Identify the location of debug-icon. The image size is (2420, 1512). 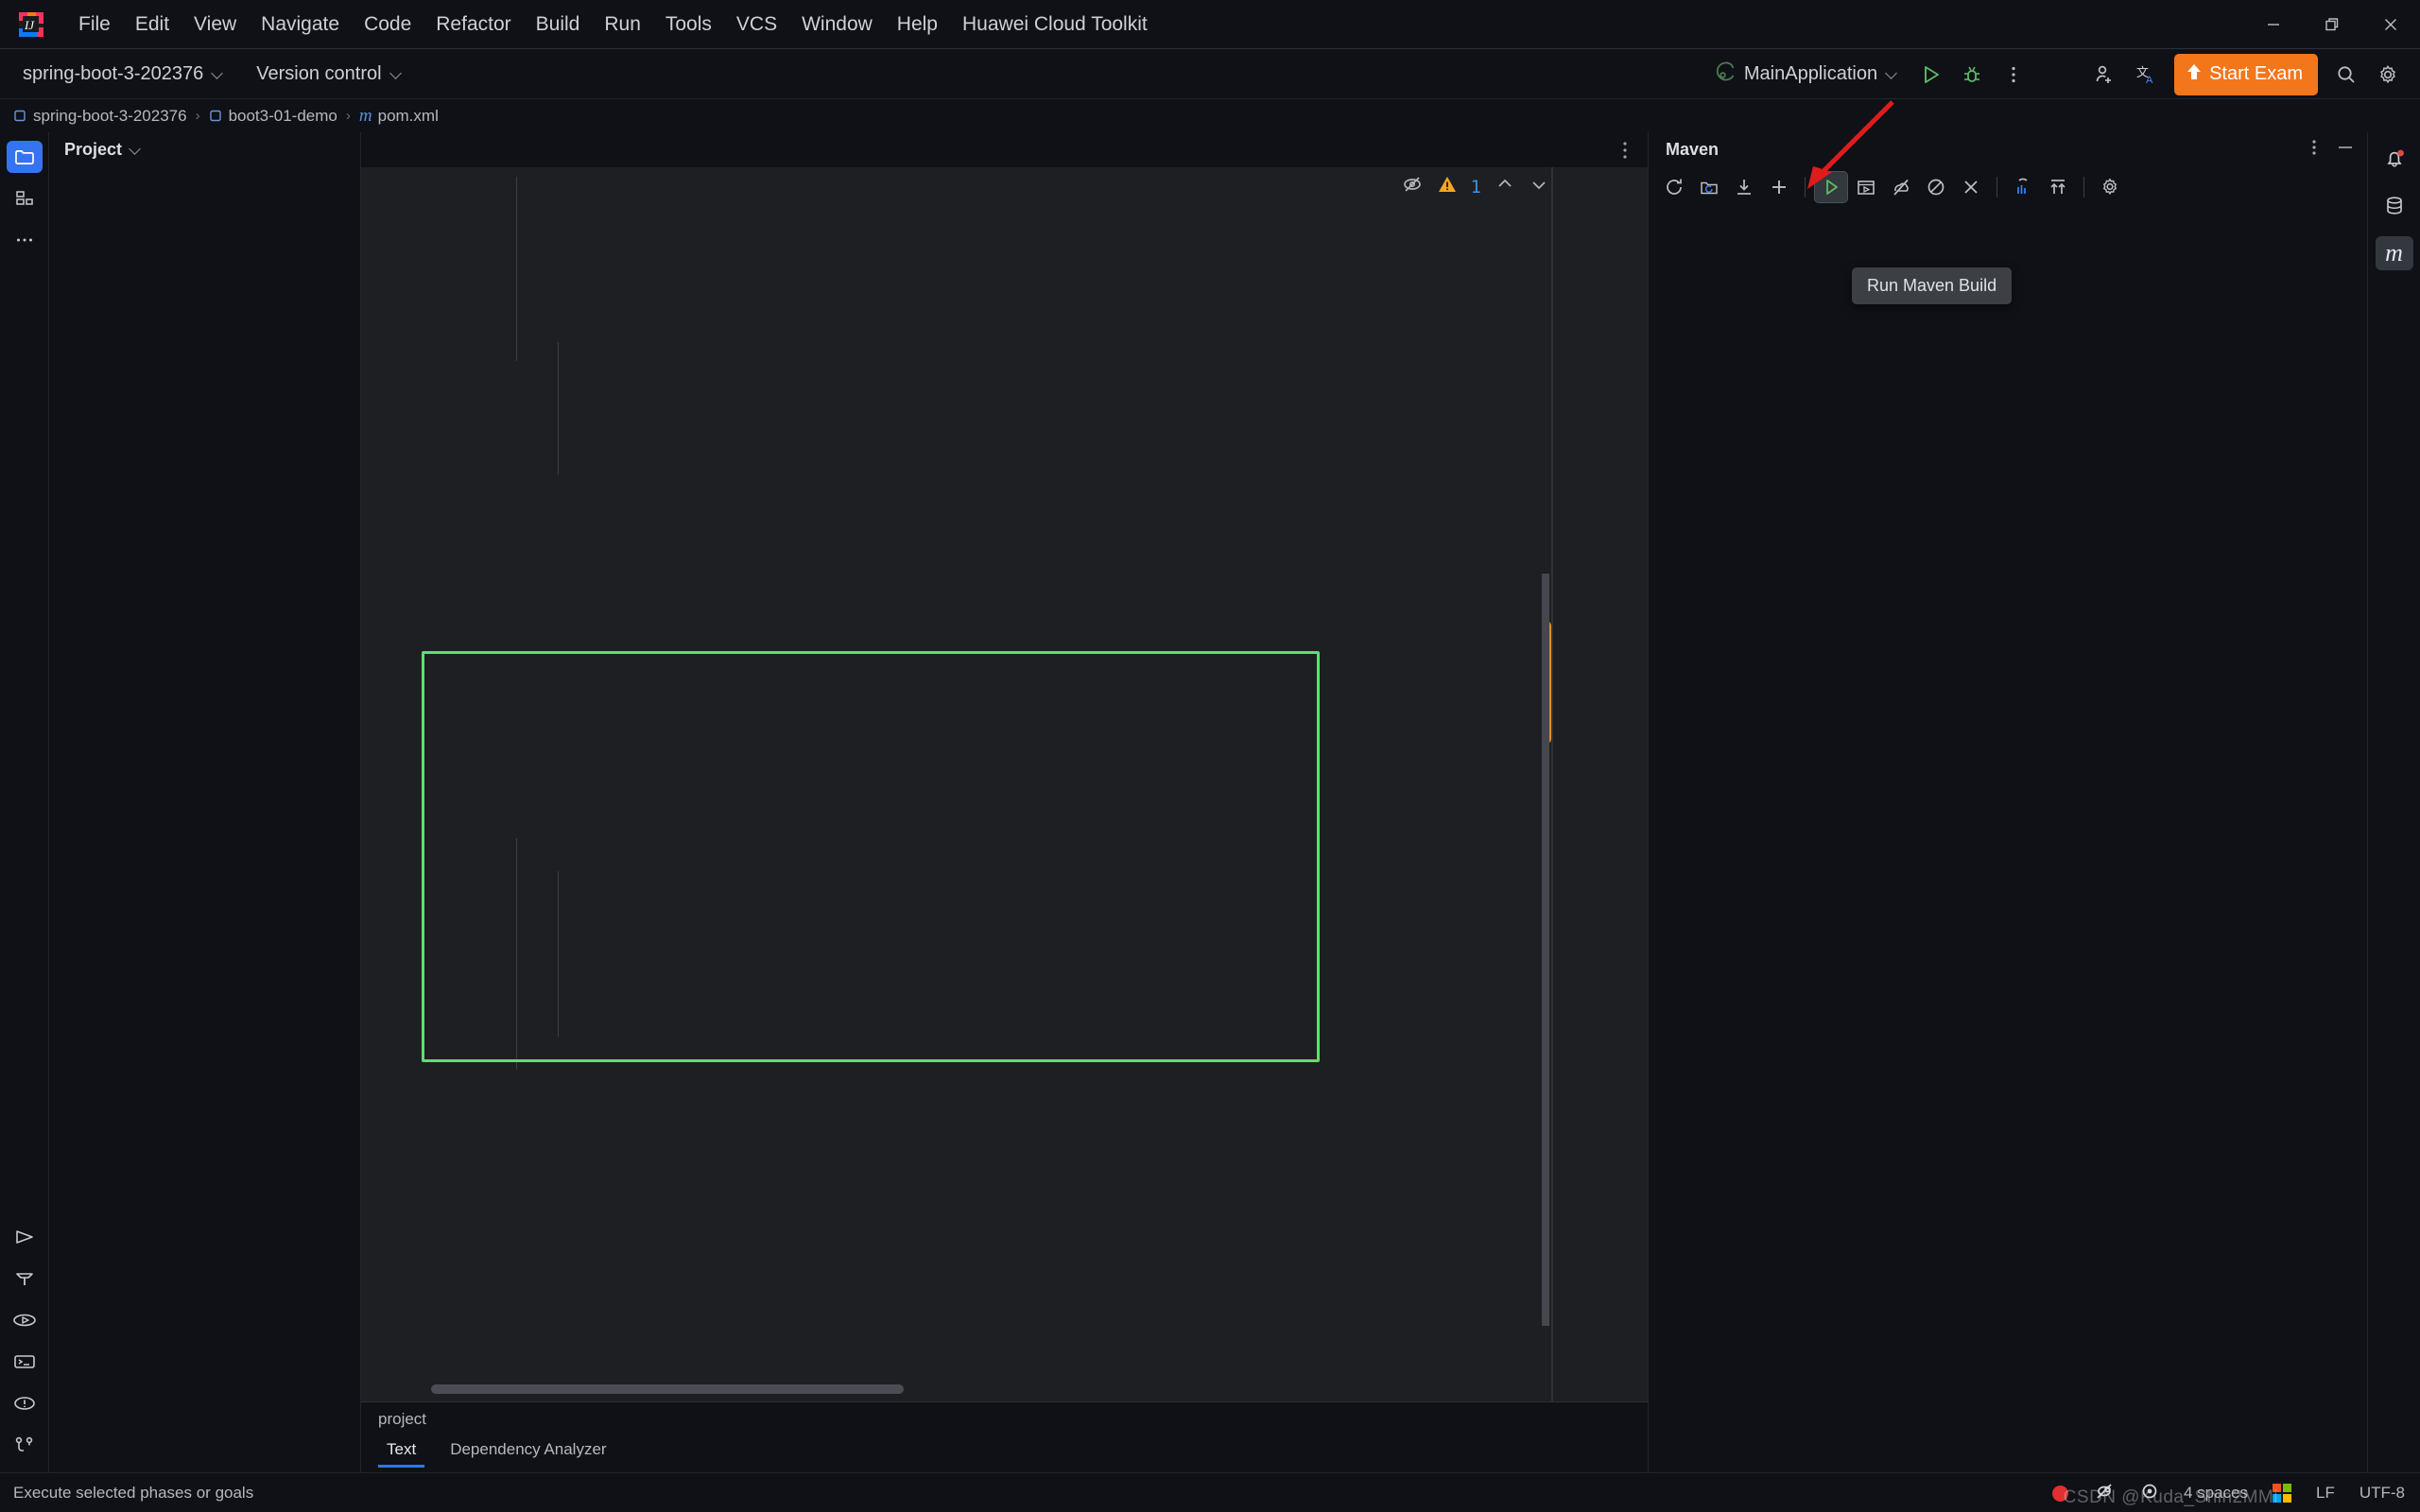
(1972, 75).